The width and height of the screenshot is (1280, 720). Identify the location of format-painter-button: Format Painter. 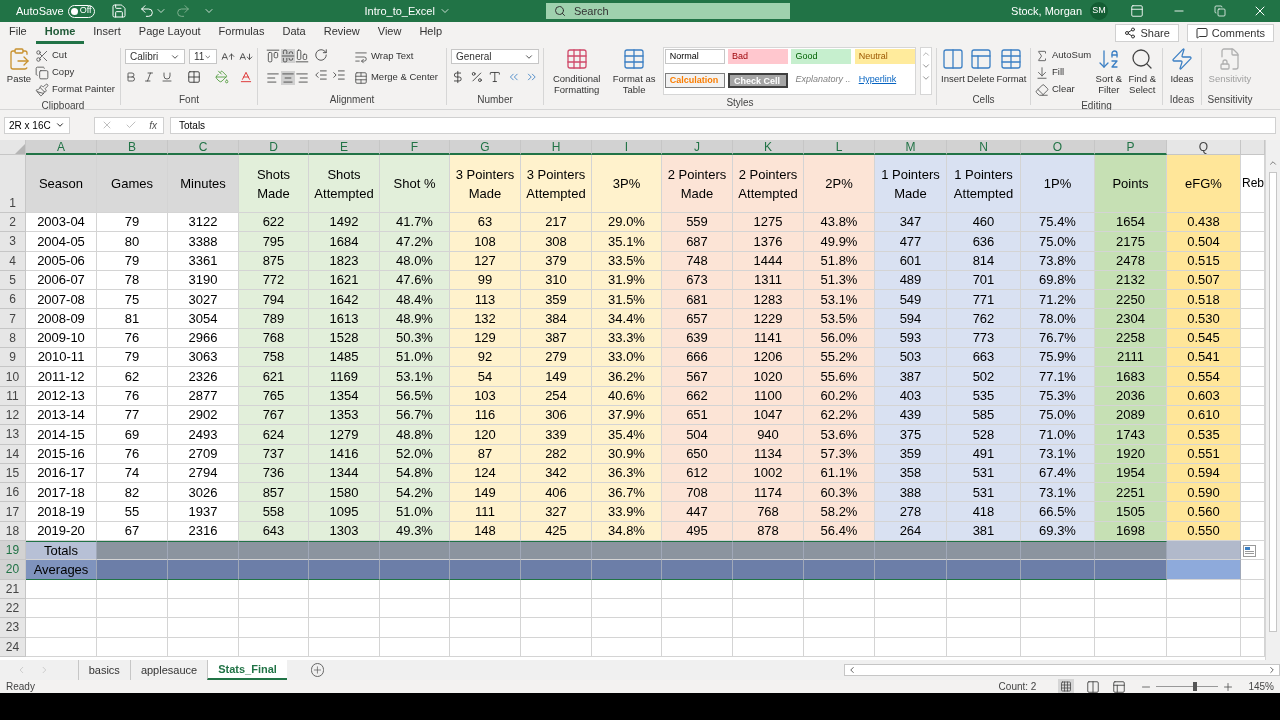
(75, 89).